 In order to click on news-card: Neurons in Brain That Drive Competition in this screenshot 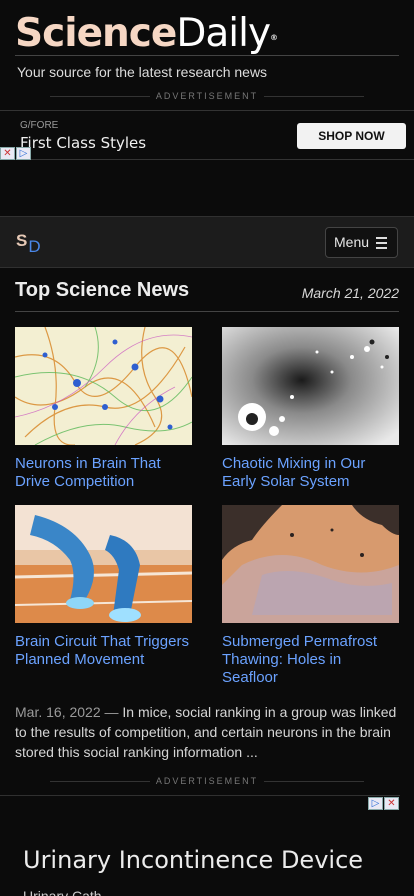, I will do `click(103, 409)`.